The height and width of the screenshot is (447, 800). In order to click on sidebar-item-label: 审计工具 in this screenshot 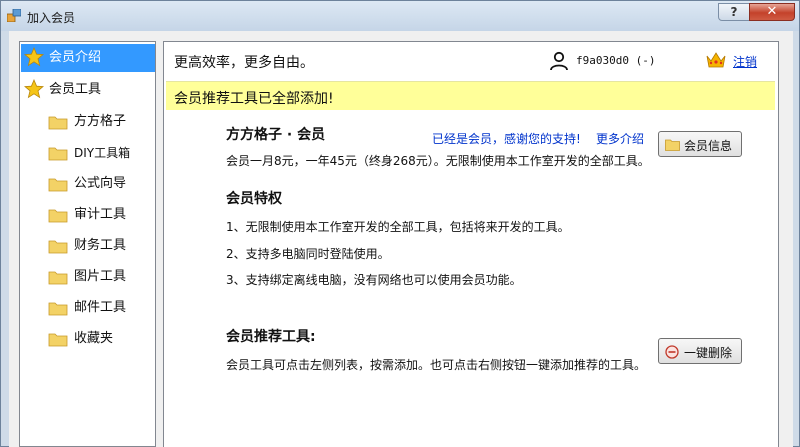, I will do `click(100, 214)`.